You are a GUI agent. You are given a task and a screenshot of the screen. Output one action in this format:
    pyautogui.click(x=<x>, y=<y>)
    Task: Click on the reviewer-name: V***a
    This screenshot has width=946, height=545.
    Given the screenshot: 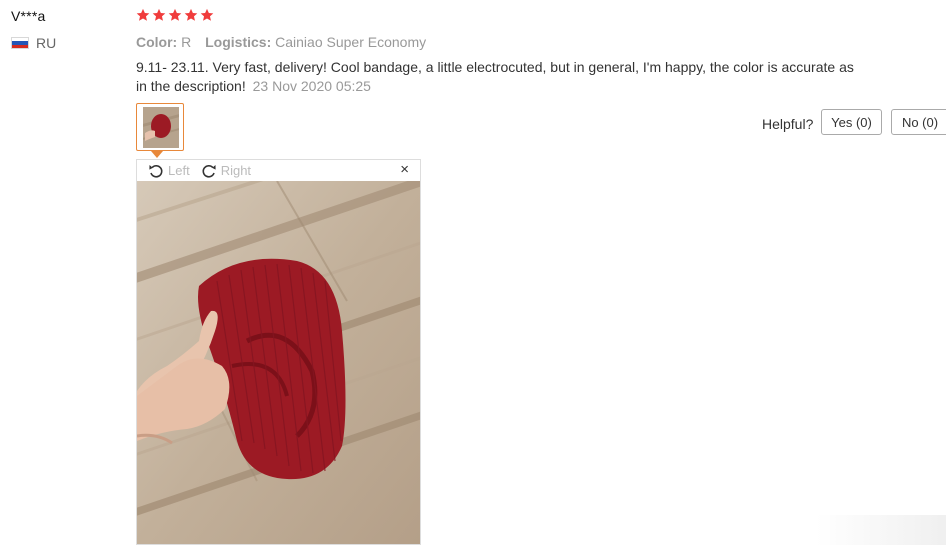 What is the action you would take?
    pyautogui.click(x=28, y=16)
    